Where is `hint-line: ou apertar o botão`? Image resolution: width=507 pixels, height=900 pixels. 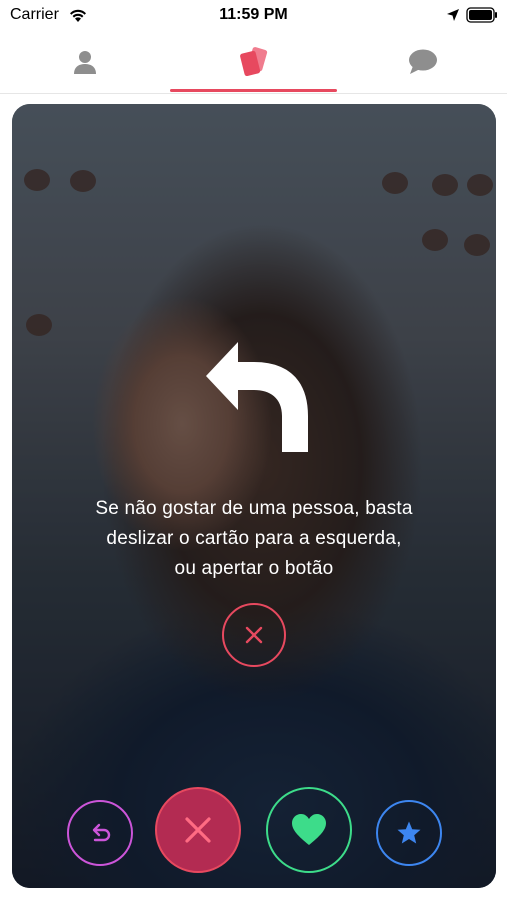
hint-line: ou apertar o botão is located at coordinates (254, 568).